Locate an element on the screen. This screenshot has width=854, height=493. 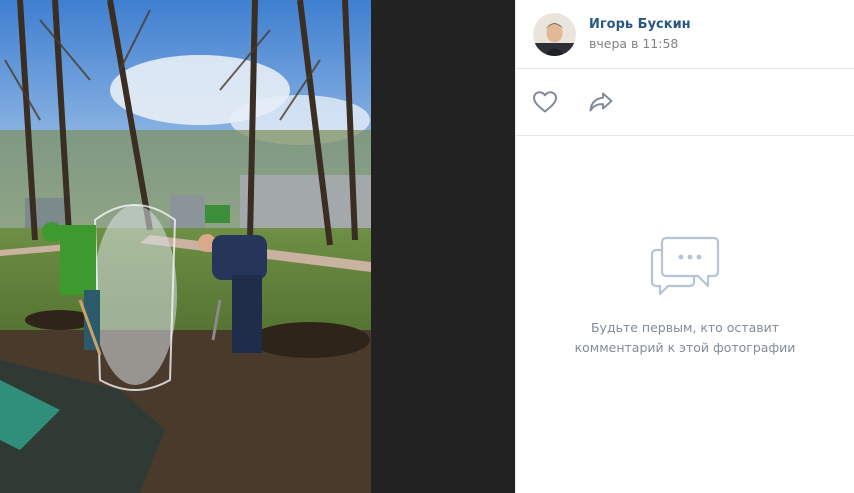
avatar is located at coordinates (554, 34).